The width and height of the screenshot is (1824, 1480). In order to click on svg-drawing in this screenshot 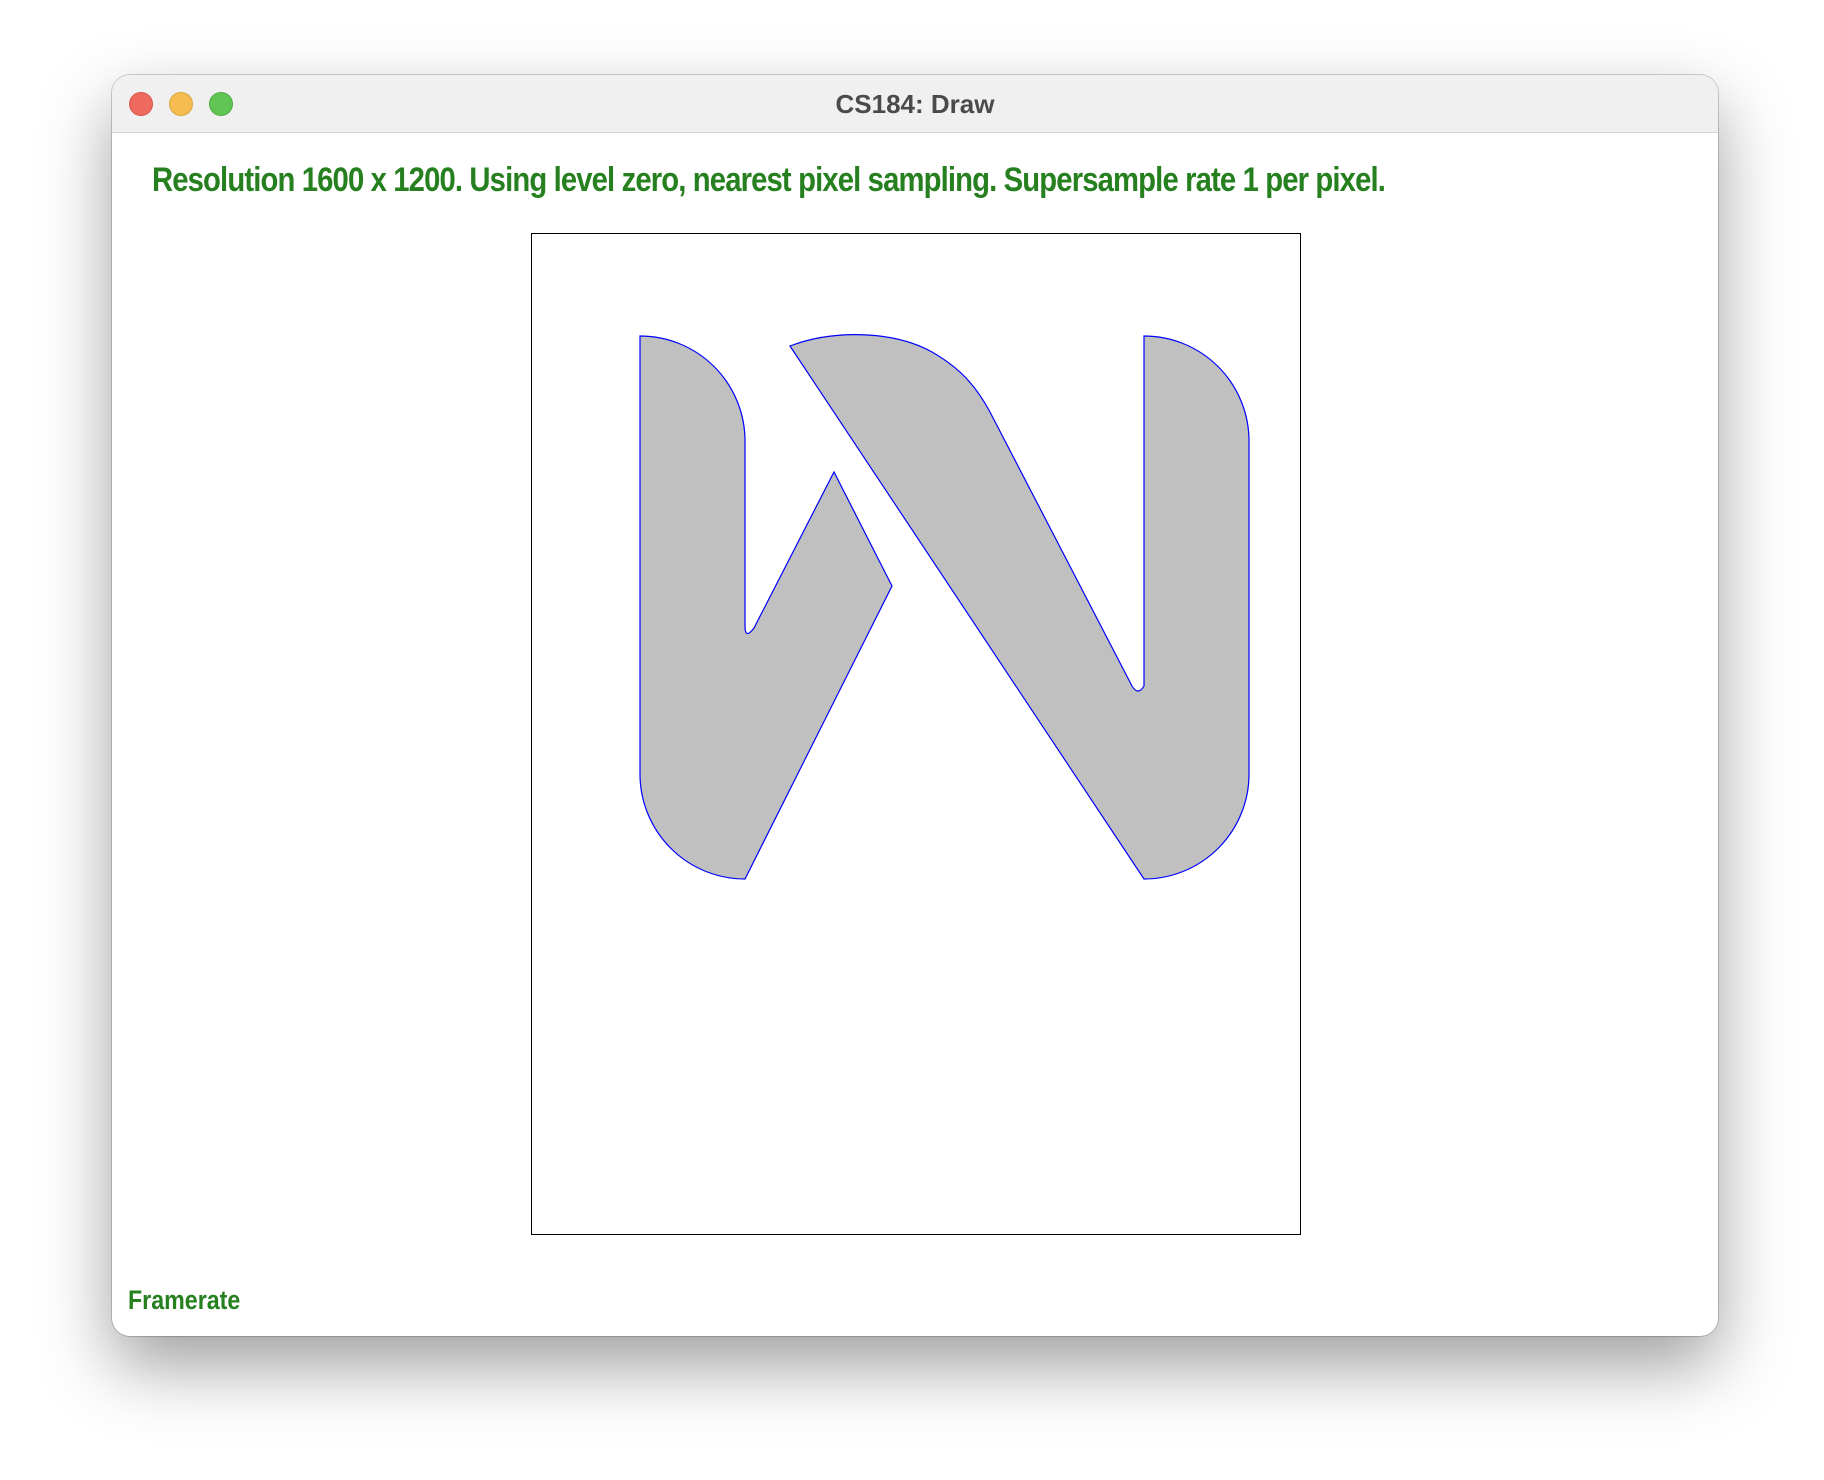, I will do `click(944, 607)`.